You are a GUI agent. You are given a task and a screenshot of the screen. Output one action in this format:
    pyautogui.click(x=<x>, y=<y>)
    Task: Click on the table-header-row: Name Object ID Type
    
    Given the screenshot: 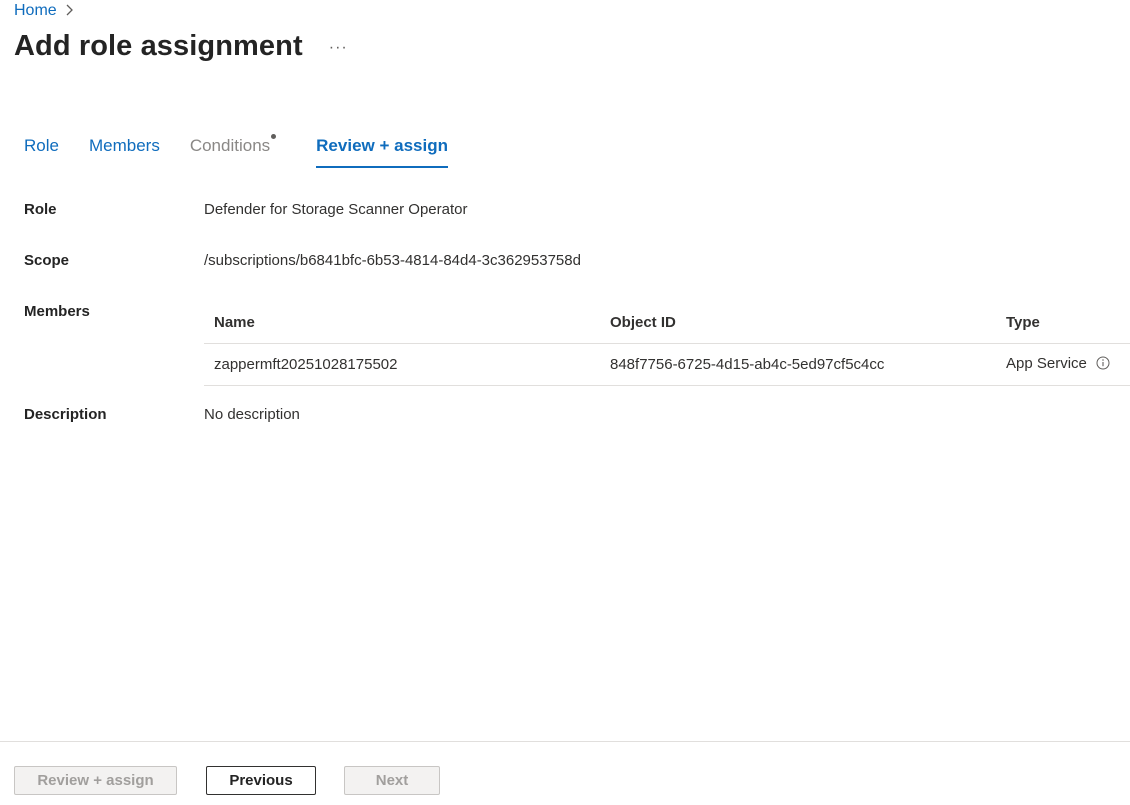 What is the action you would take?
    pyautogui.click(x=667, y=323)
    